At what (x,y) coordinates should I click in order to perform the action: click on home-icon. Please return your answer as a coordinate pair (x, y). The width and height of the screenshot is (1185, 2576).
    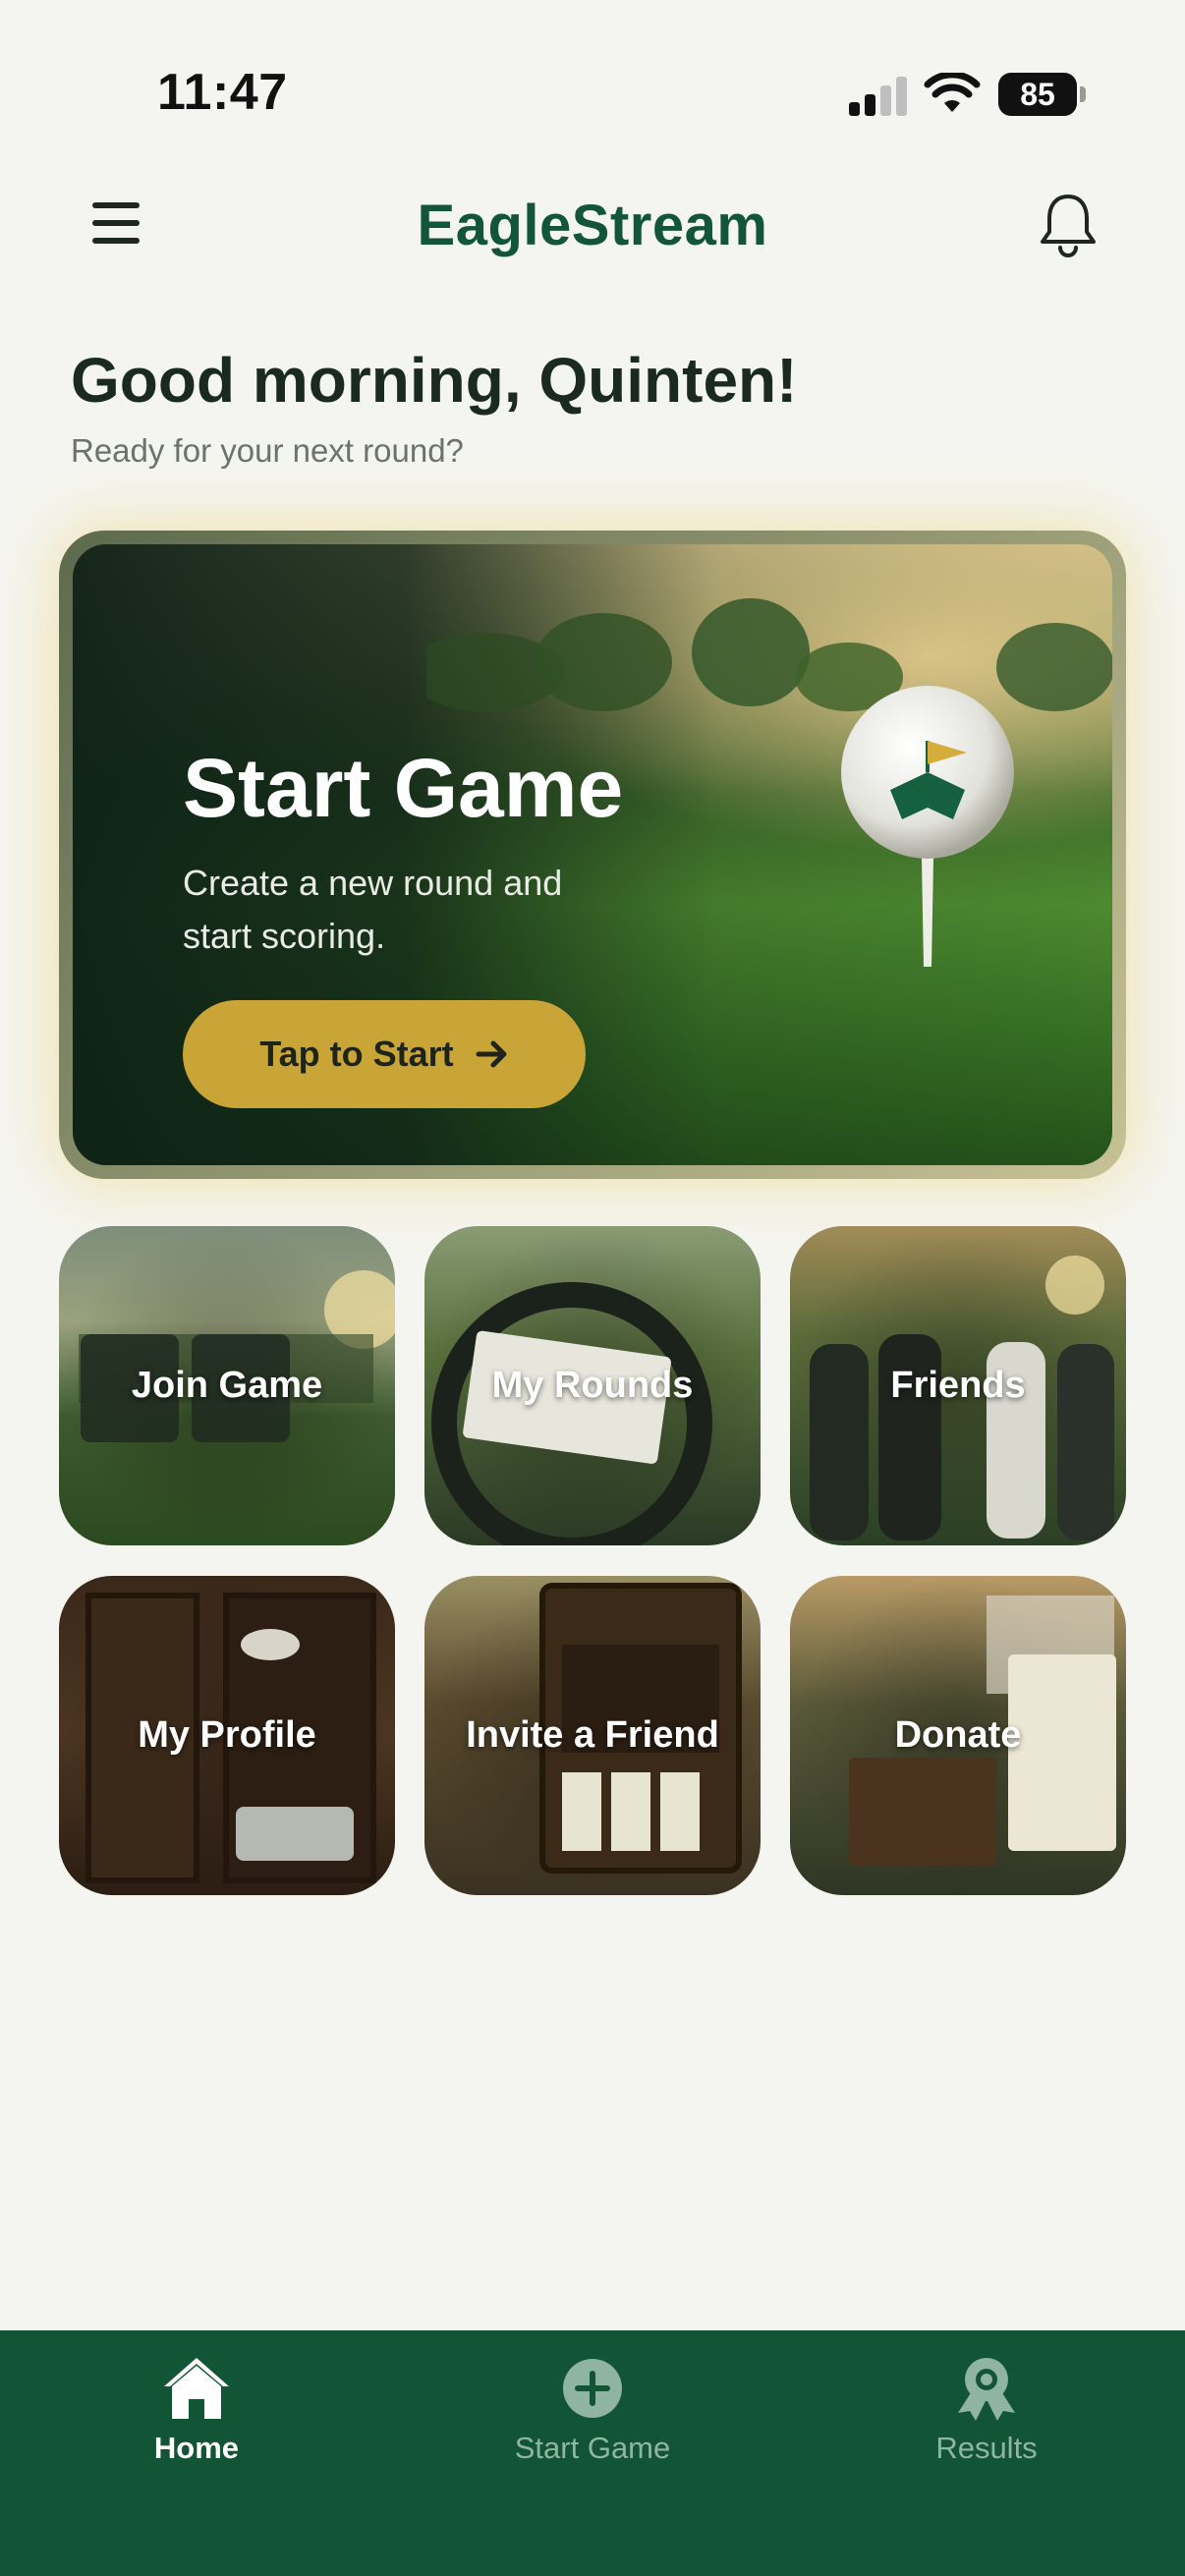
    Looking at the image, I should click on (197, 2388).